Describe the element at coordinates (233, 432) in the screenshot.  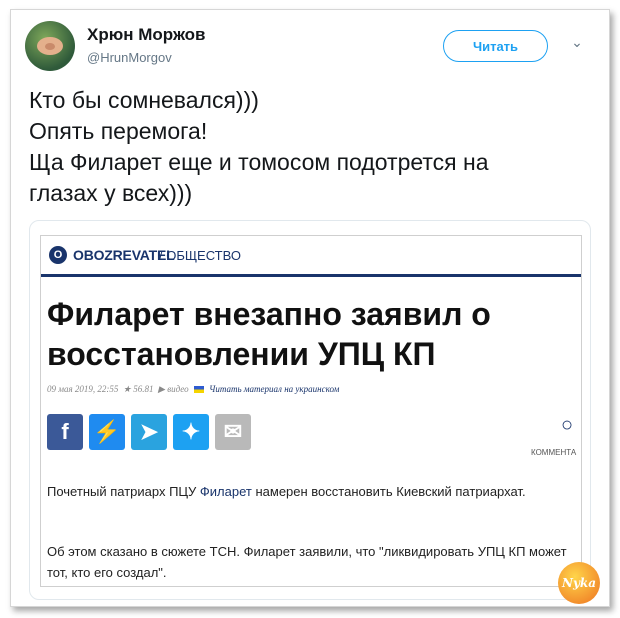
I see `email-icon: ✉` at that location.